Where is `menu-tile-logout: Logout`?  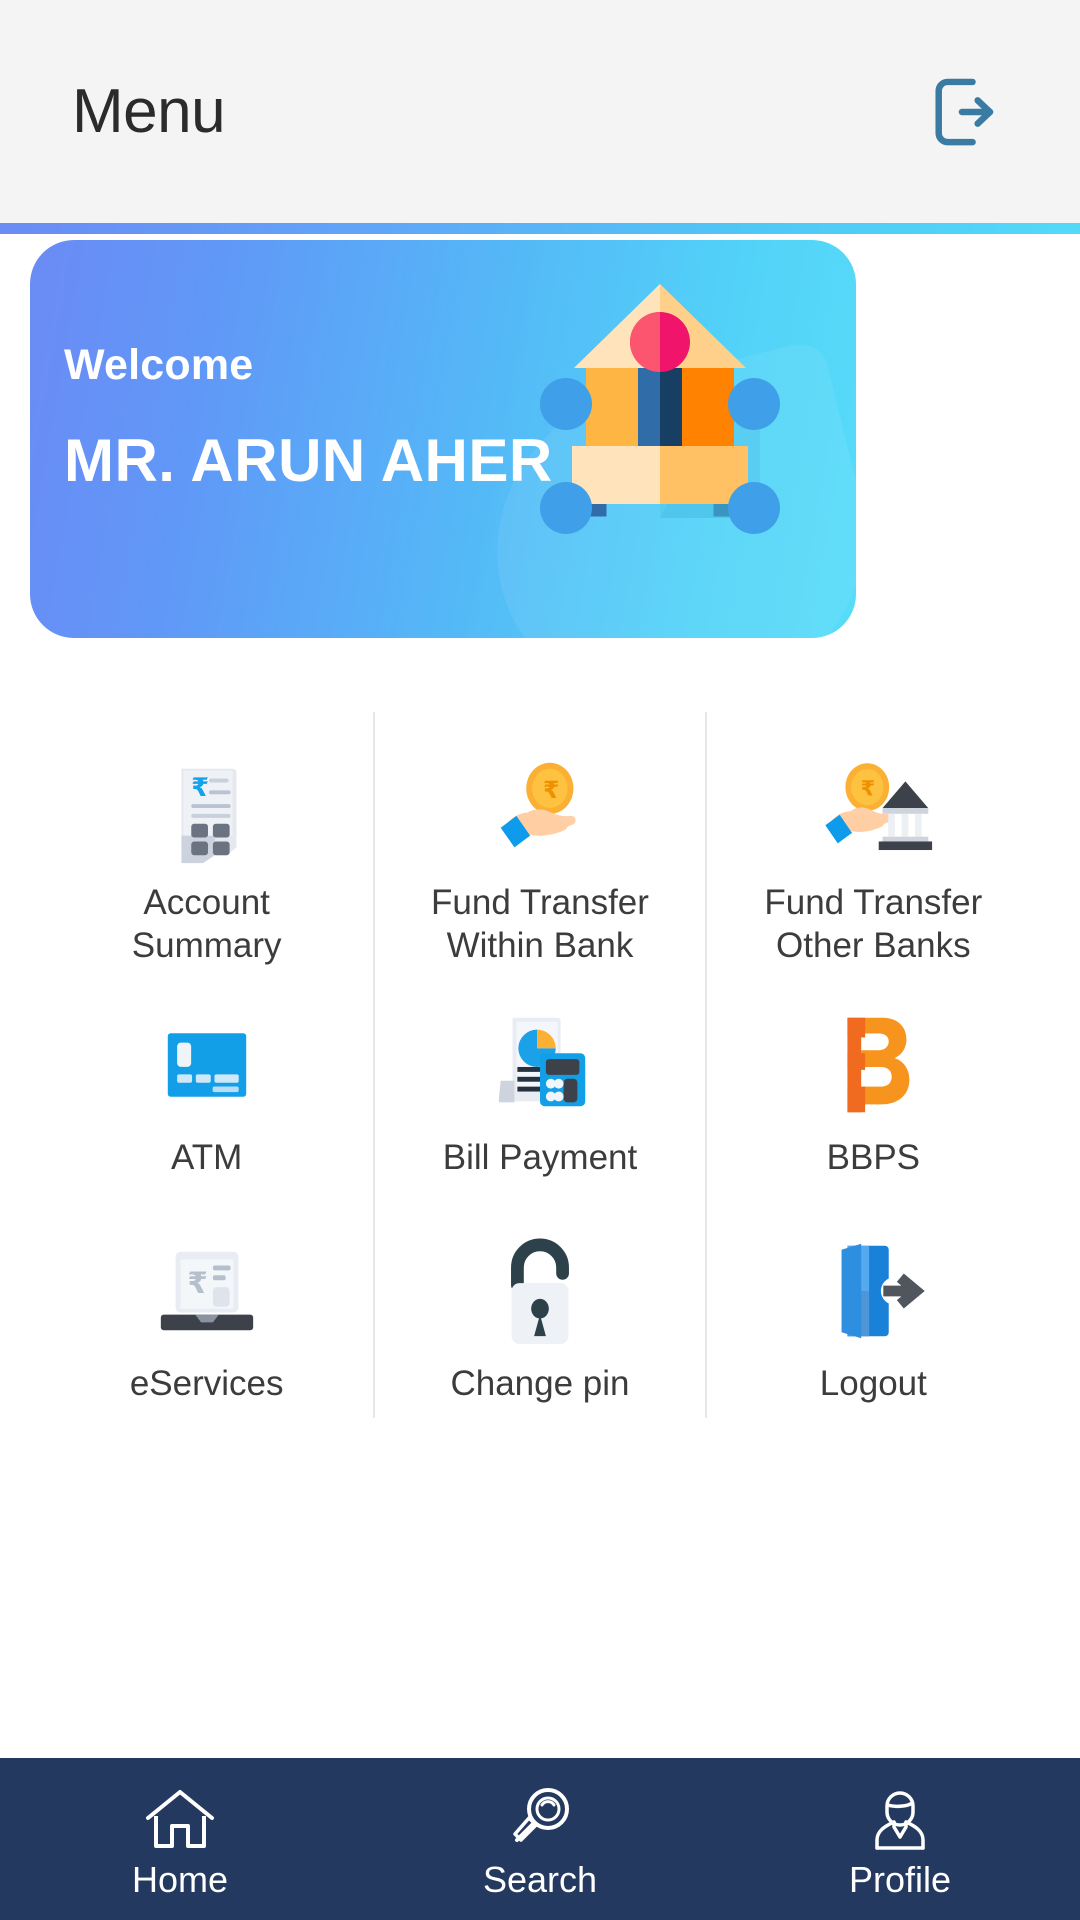 menu-tile-logout: Logout is located at coordinates (873, 1305).